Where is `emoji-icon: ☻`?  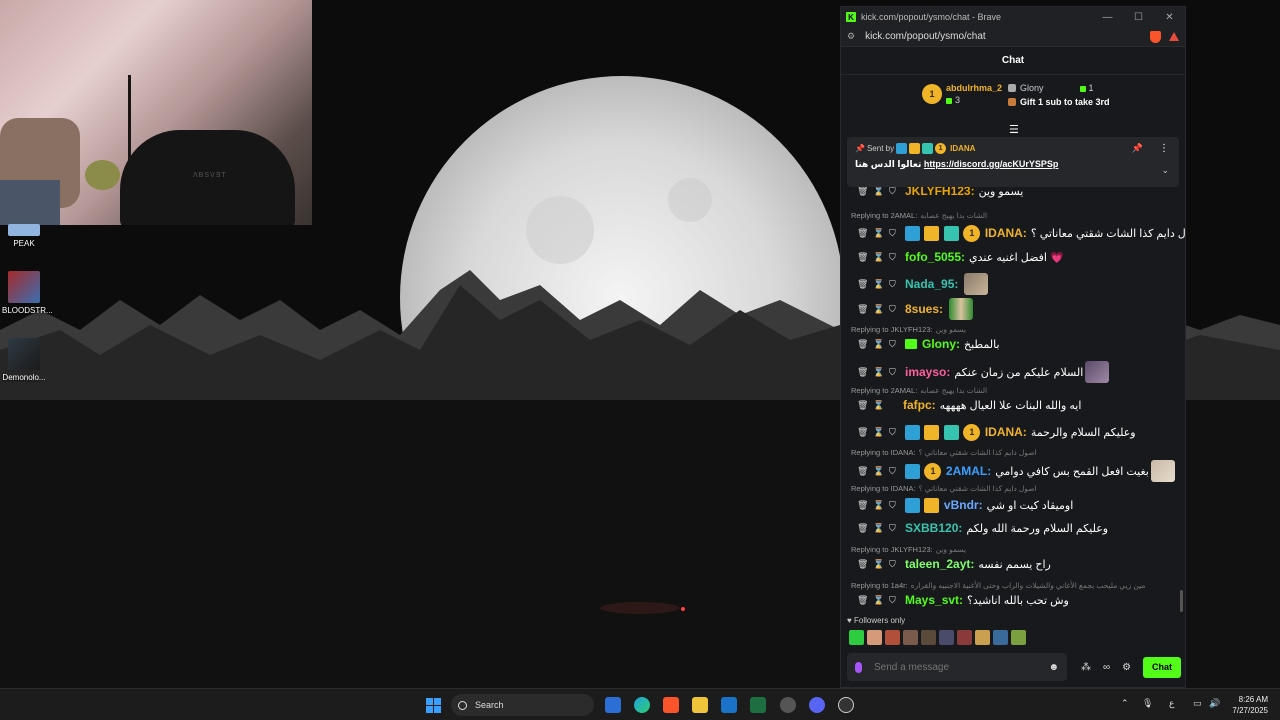 emoji-icon: ☻ is located at coordinates (1053, 667).